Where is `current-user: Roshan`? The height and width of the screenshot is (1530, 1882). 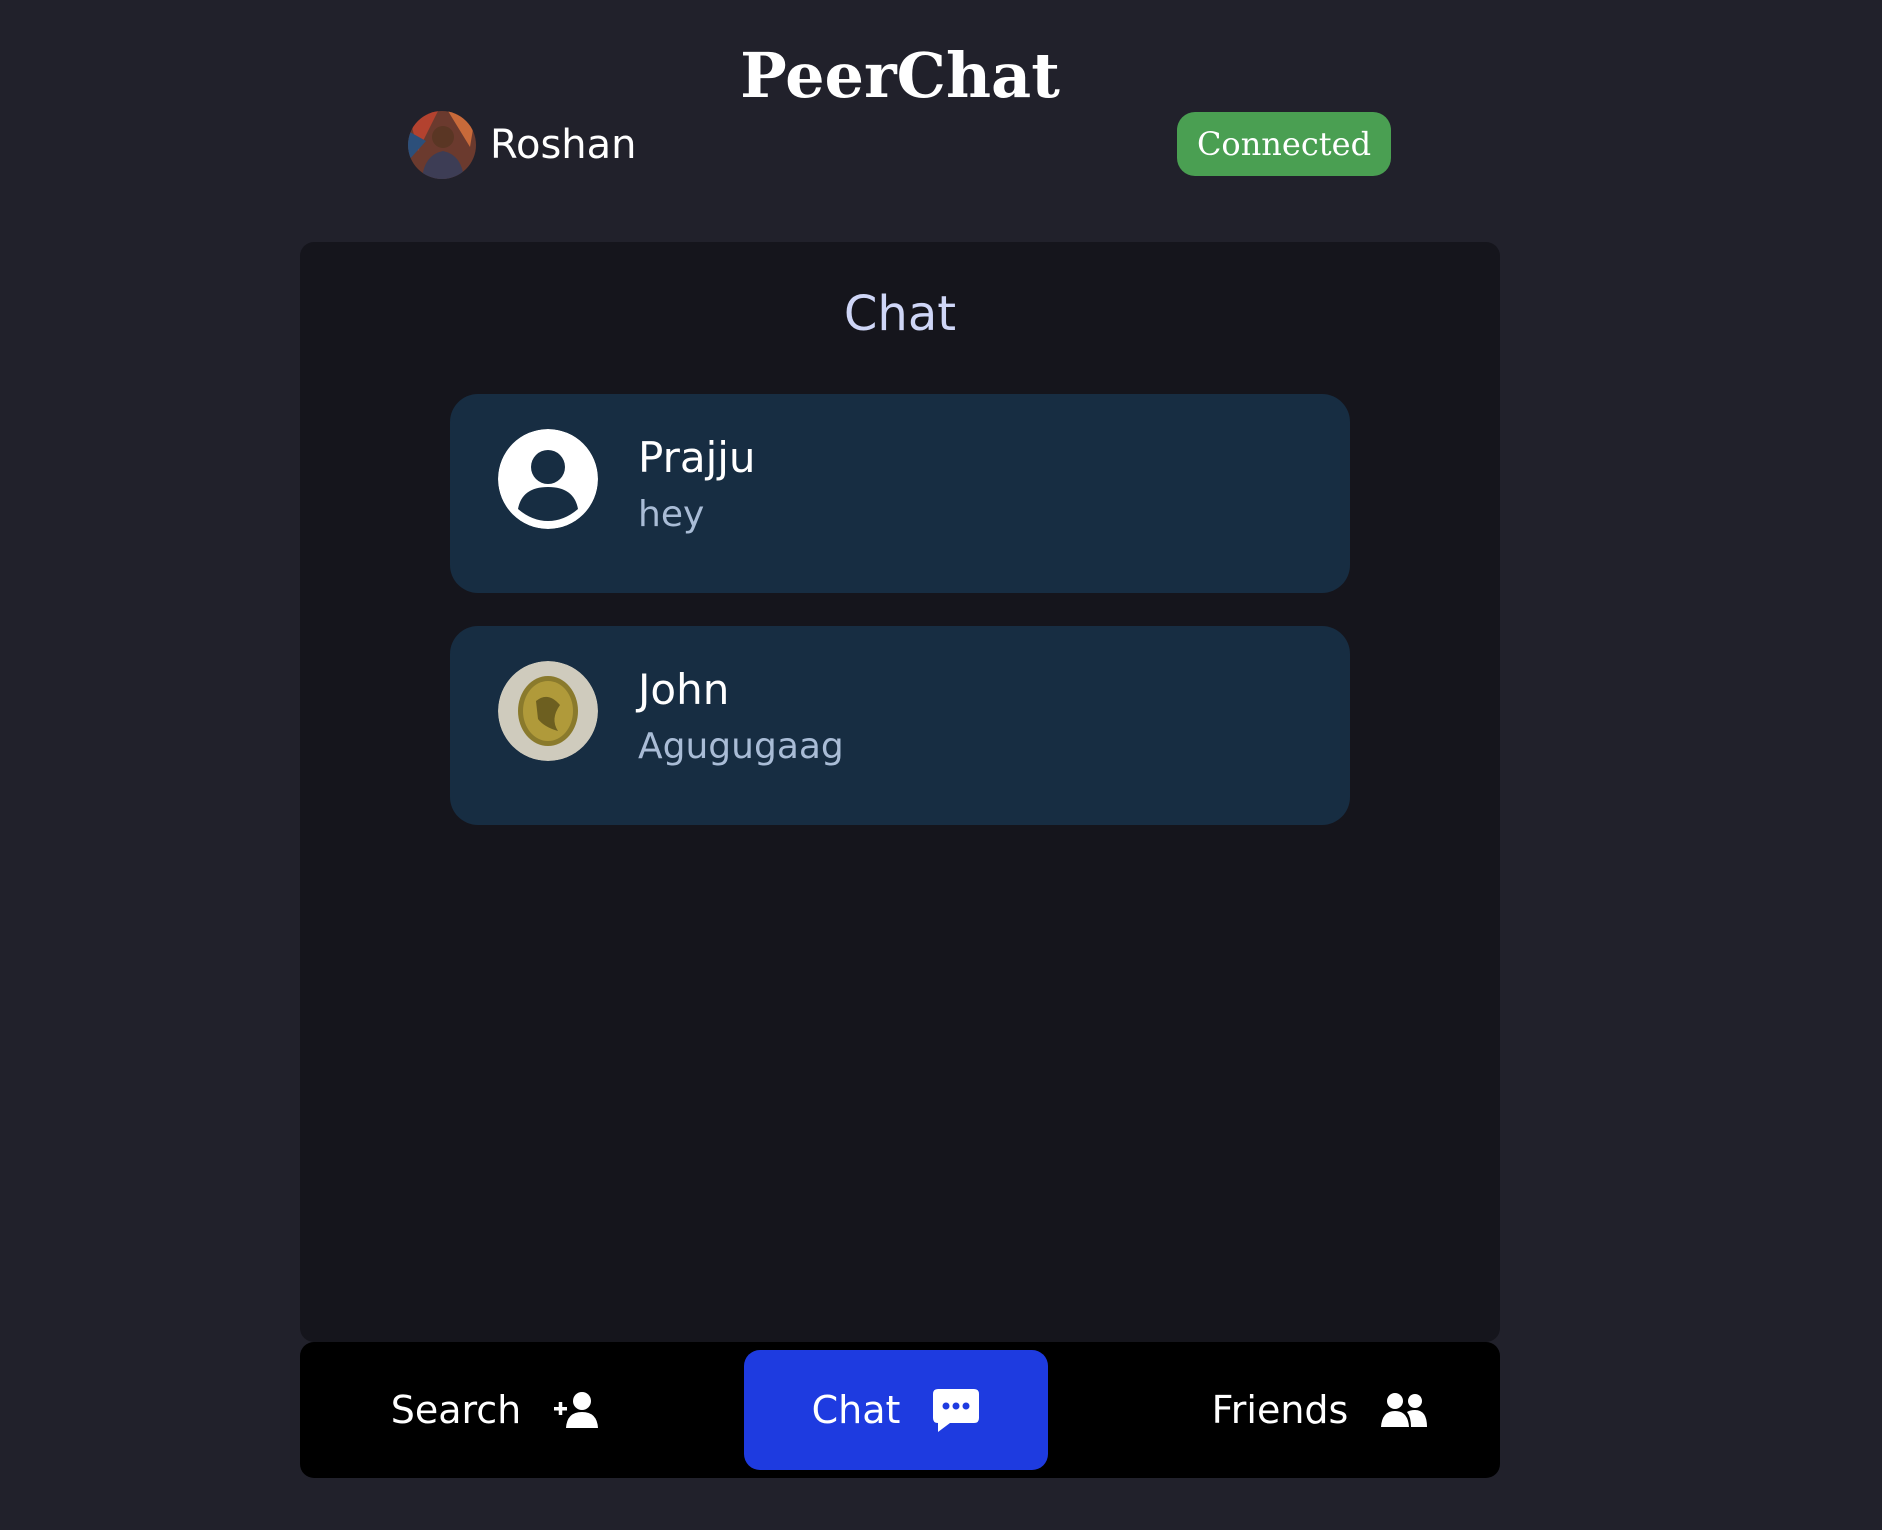 current-user: Roshan is located at coordinates (522, 145).